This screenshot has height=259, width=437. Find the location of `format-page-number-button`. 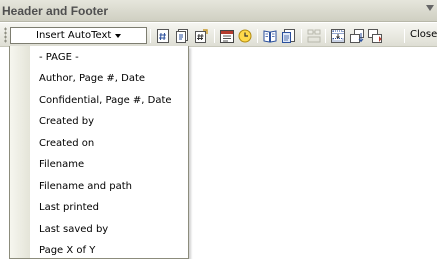

format-page-number-button is located at coordinates (201, 35).